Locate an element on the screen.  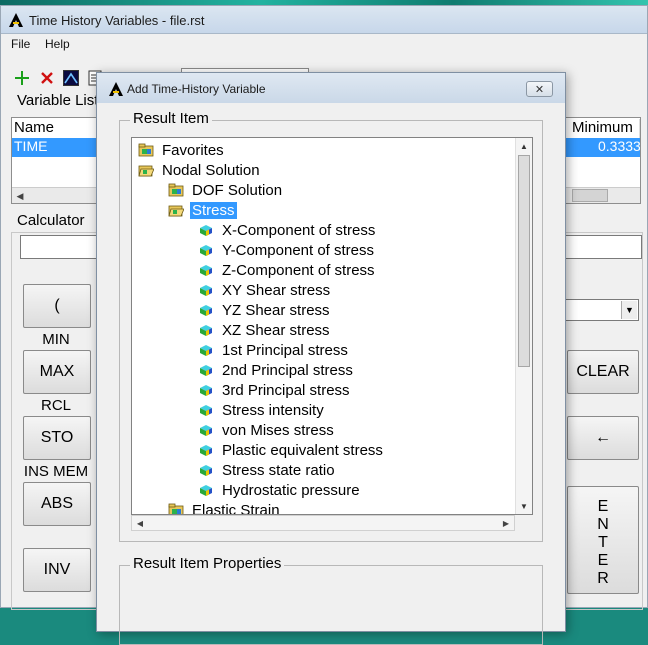
enter-button: E N T E R is located at coordinates (603, 540).